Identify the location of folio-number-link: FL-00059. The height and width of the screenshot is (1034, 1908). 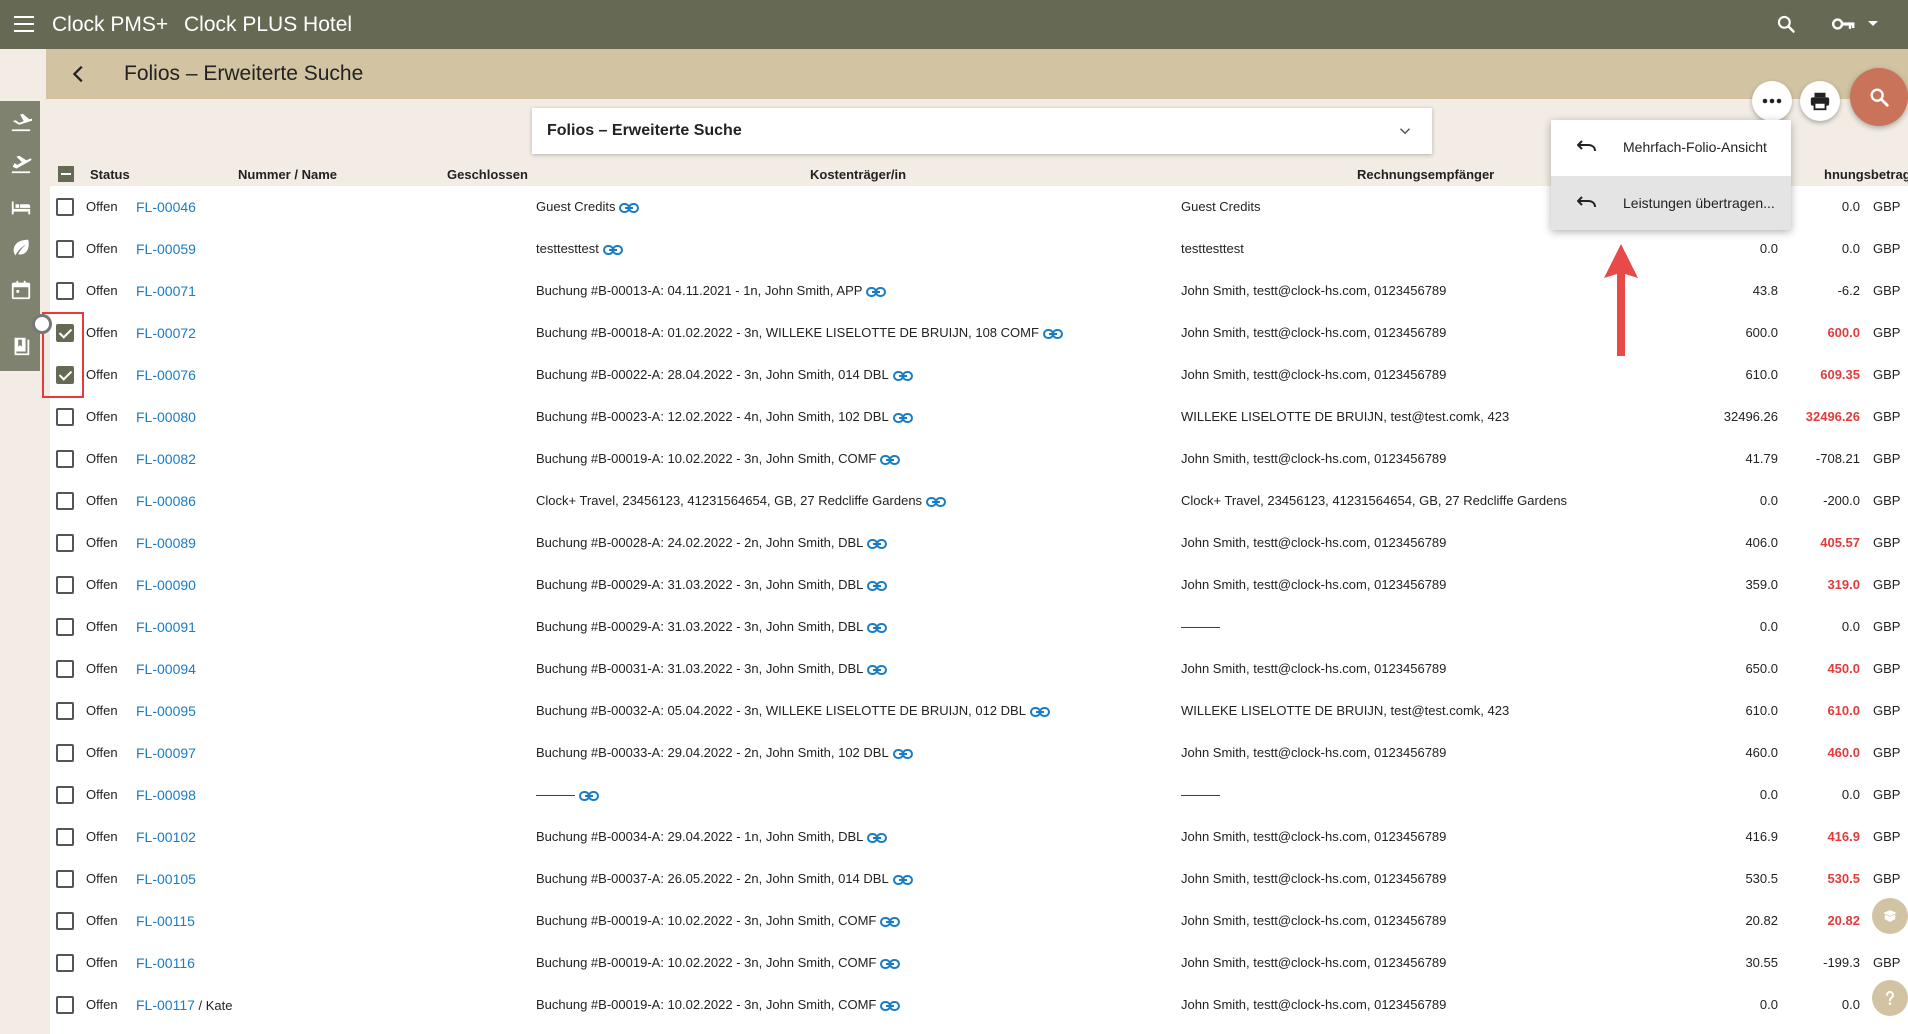
(166, 249).